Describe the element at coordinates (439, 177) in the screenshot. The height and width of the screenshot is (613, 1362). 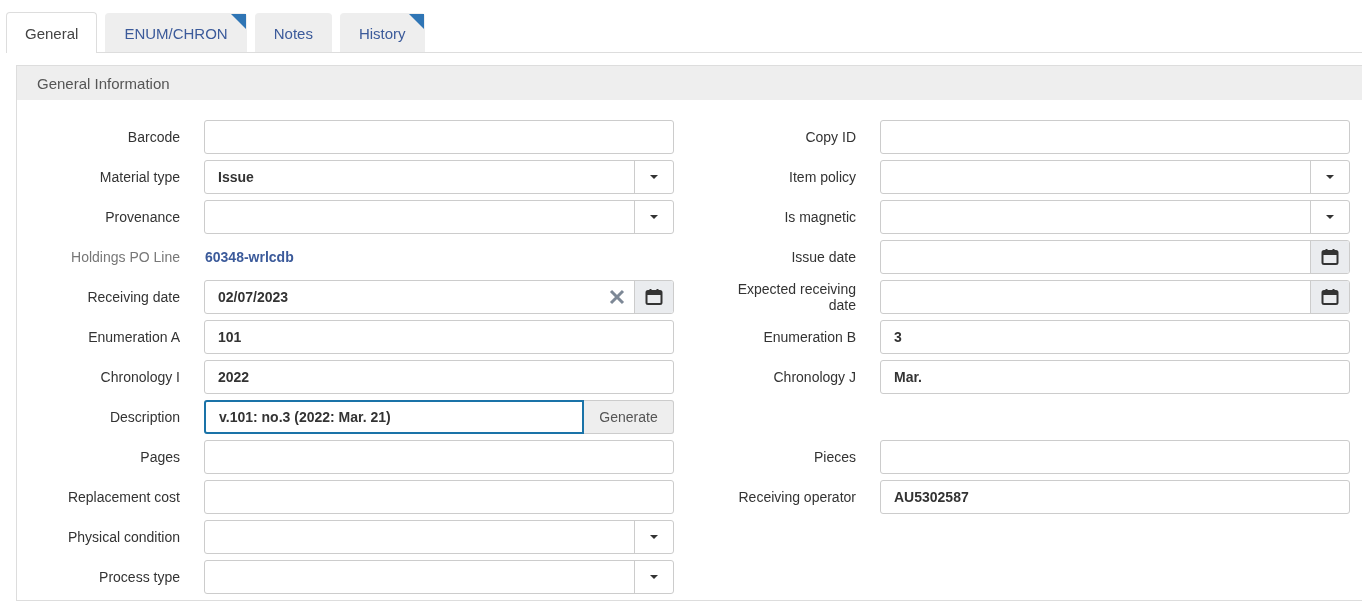
I see `select-field: Issue` at that location.